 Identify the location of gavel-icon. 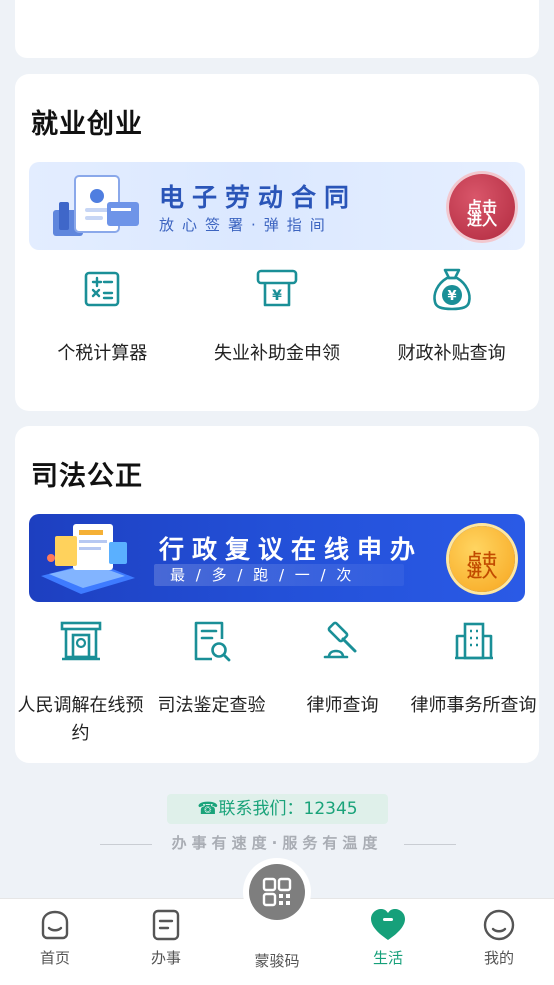
(339, 640).